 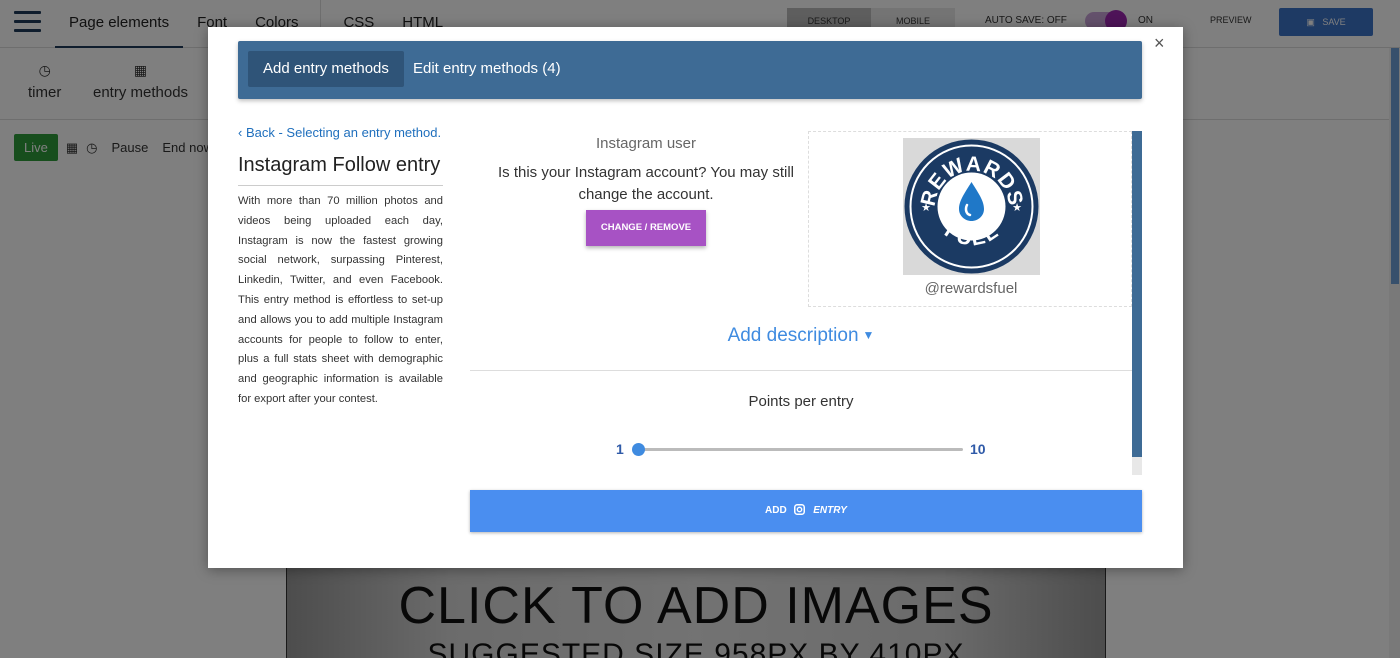 What do you see at coordinates (800, 513) in the screenshot?
I see `instagram-icon` at bounding box center [800, 513].